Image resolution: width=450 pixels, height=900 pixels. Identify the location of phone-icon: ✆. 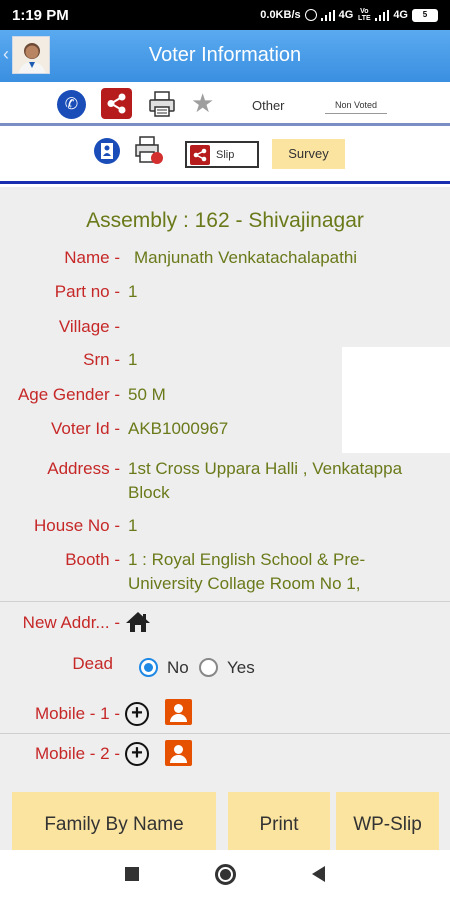
(71, 104).